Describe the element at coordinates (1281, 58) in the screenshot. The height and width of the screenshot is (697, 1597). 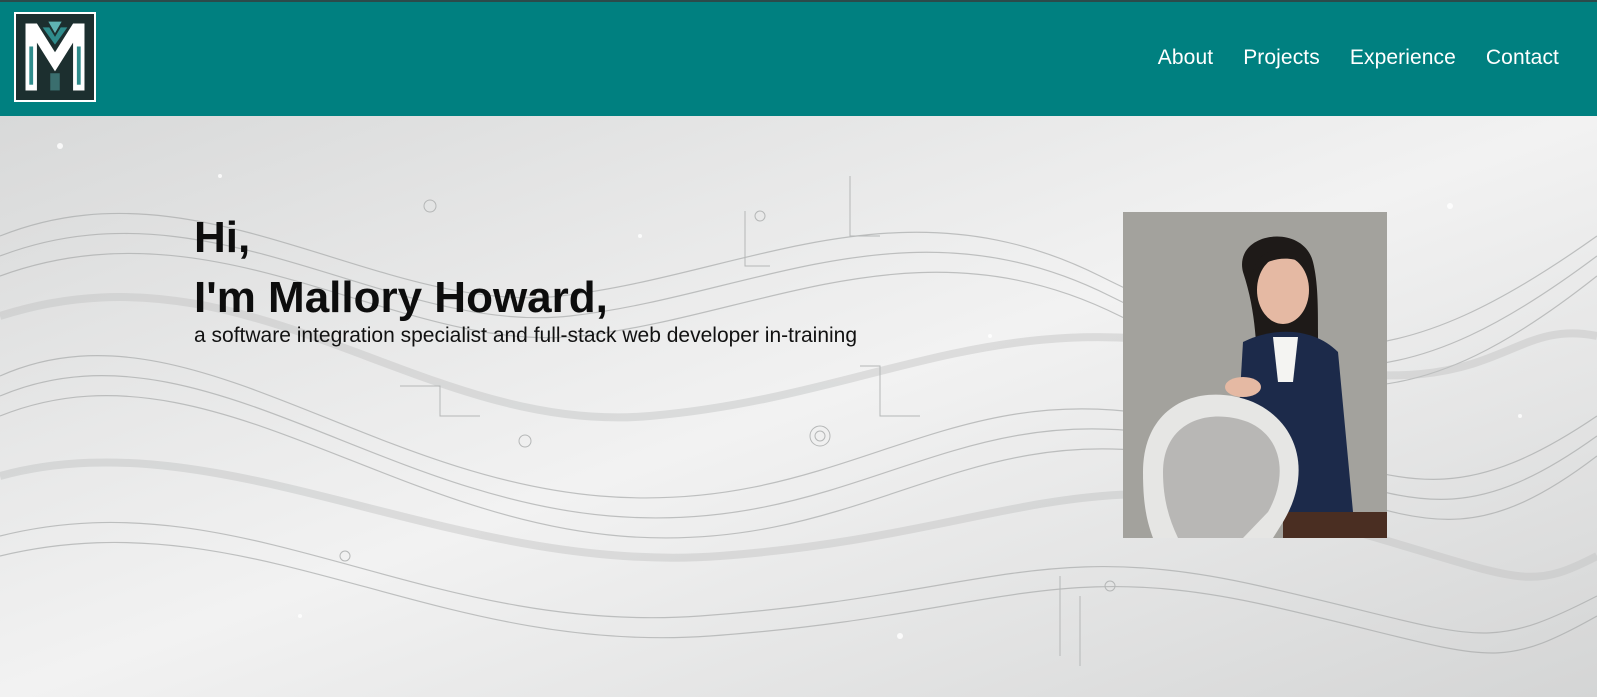
I see `nav-link-projects: Projects` at that location.